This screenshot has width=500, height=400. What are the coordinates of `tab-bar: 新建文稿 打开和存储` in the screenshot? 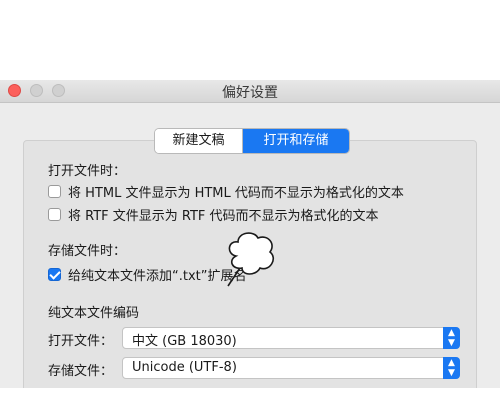 It's located at (252, 141).